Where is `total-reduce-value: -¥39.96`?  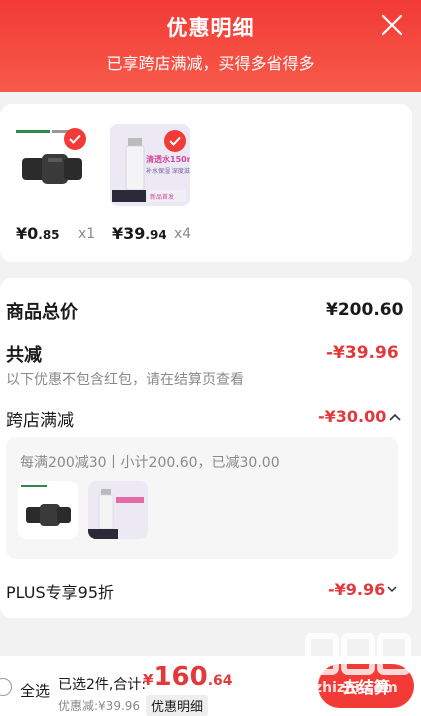 total-reduce-value: -¥39.96 is located at coordinates (362, 353).